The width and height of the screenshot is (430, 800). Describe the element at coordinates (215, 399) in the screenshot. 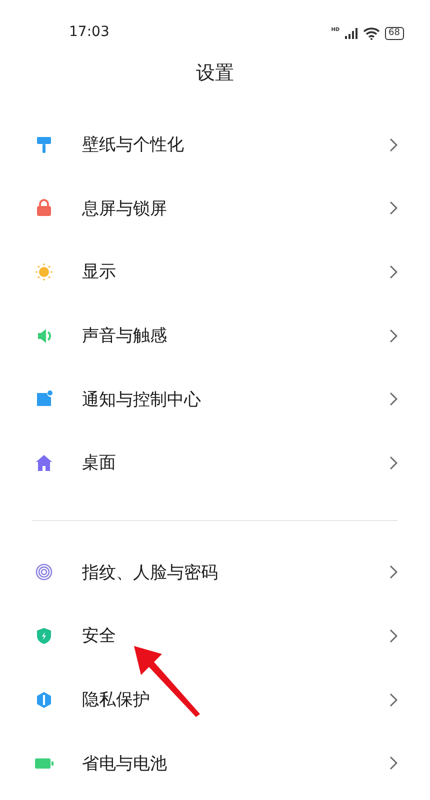

I see `settings-item: 通知与控制中心` at that location.